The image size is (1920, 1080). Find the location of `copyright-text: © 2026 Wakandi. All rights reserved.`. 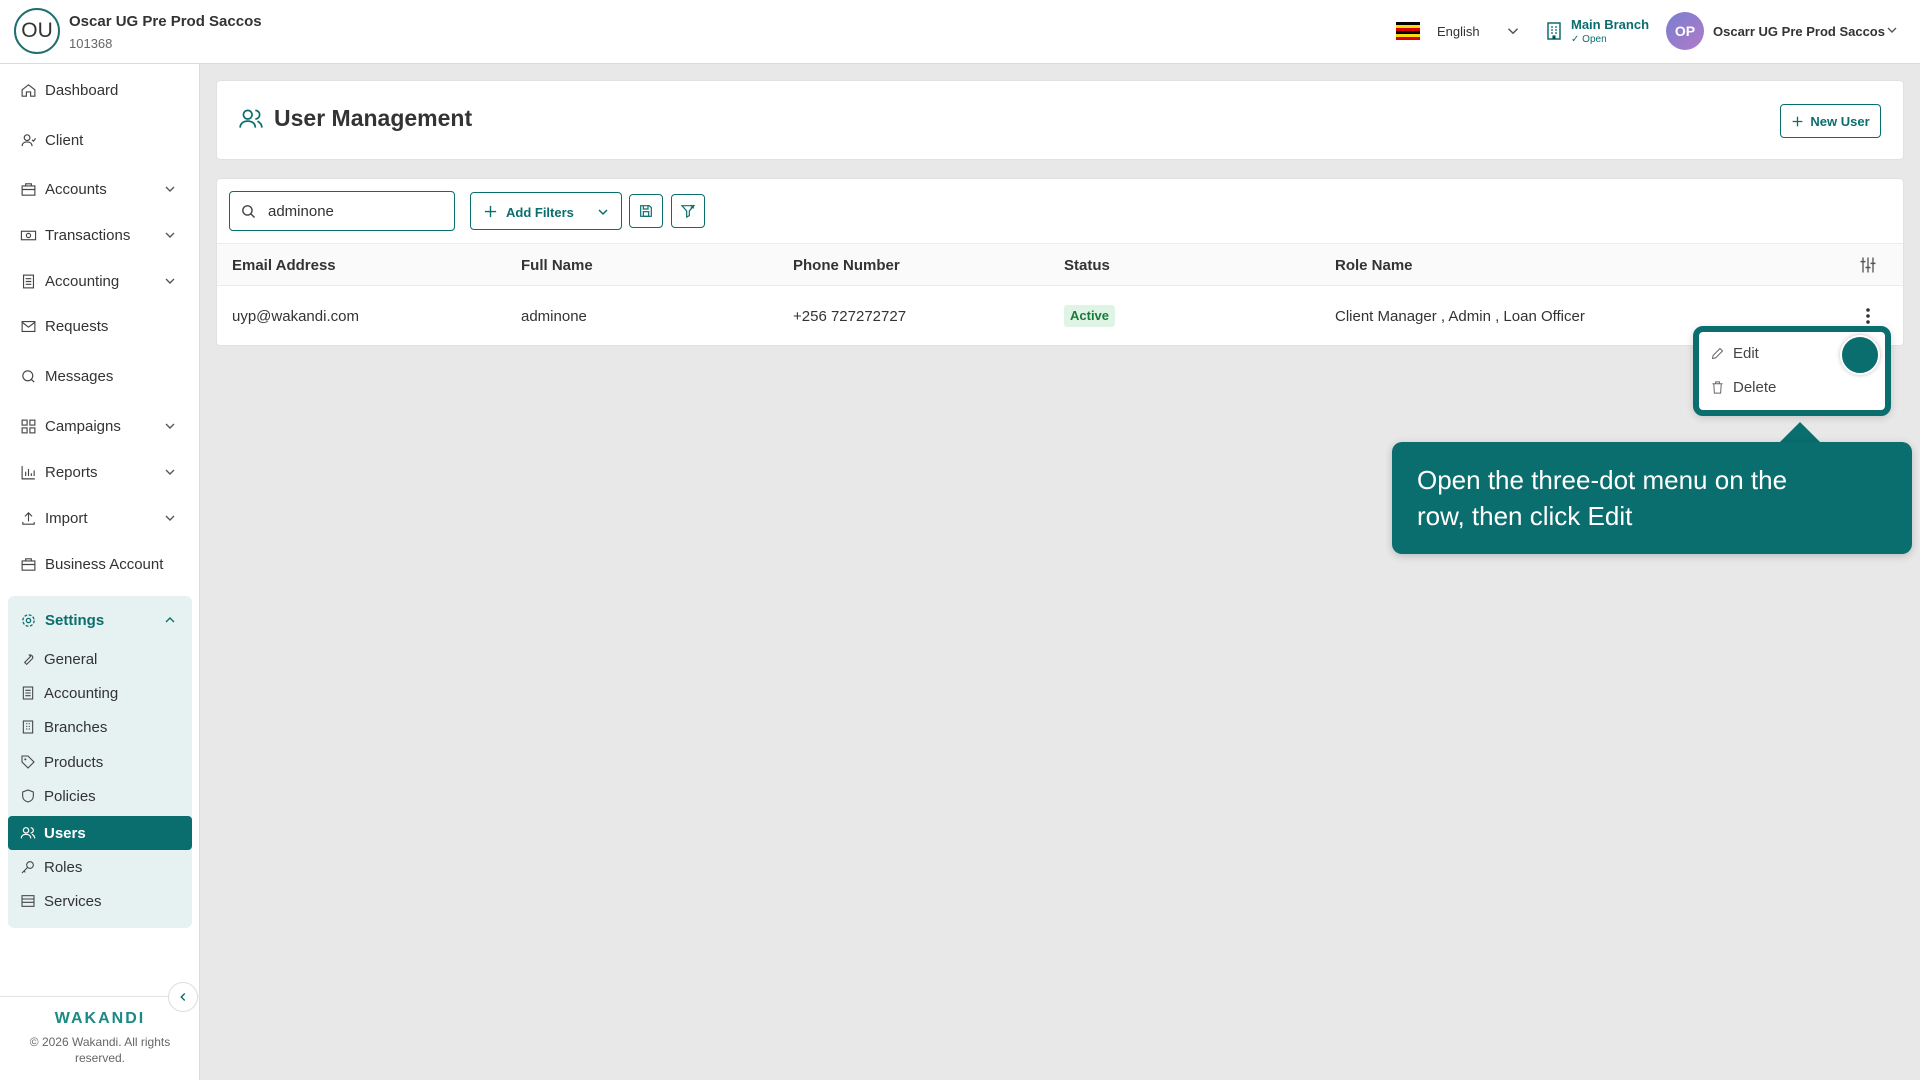

copyright-text: © 2026 Wakandi. All rights reserved. is located at coordinates (100, 1050).